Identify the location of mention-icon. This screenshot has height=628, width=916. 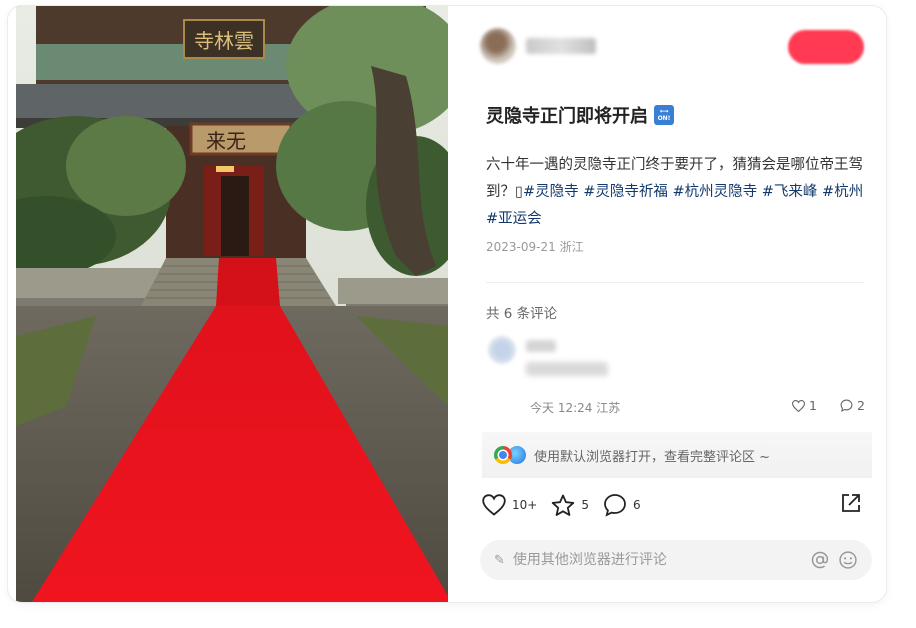
(820, 560).